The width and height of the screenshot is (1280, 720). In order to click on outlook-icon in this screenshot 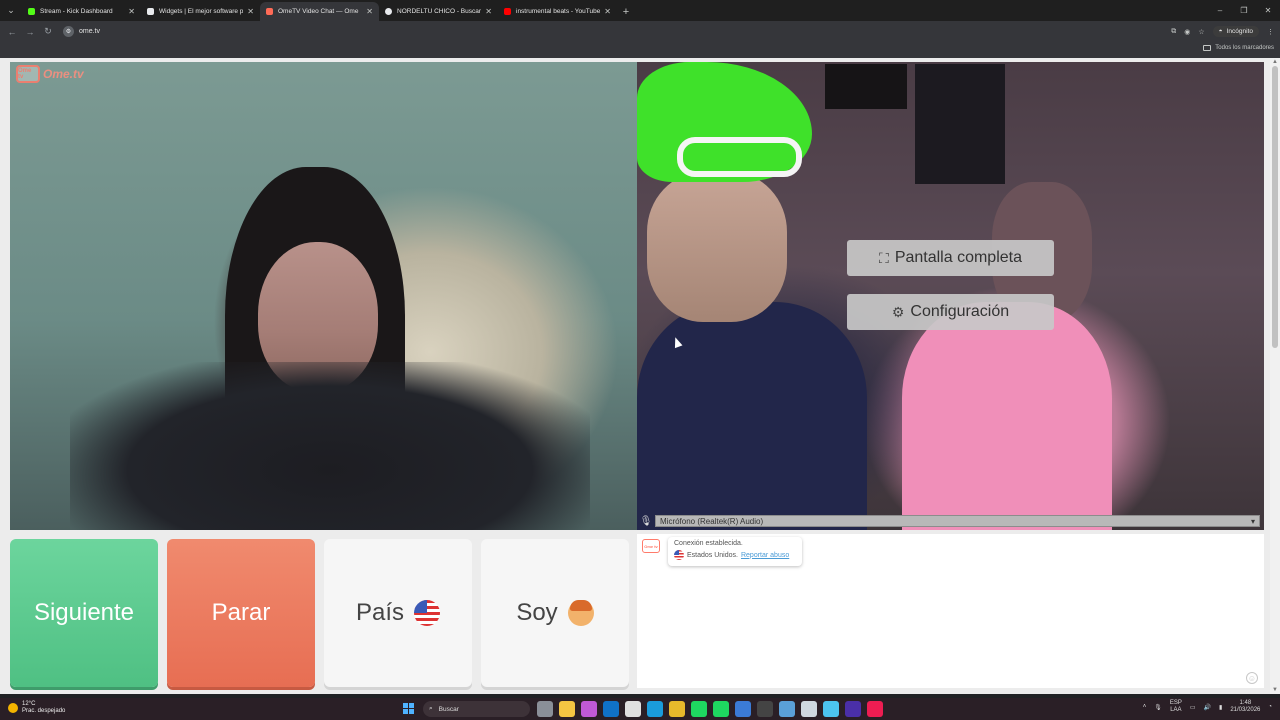, I will do `click(611, 709)`.